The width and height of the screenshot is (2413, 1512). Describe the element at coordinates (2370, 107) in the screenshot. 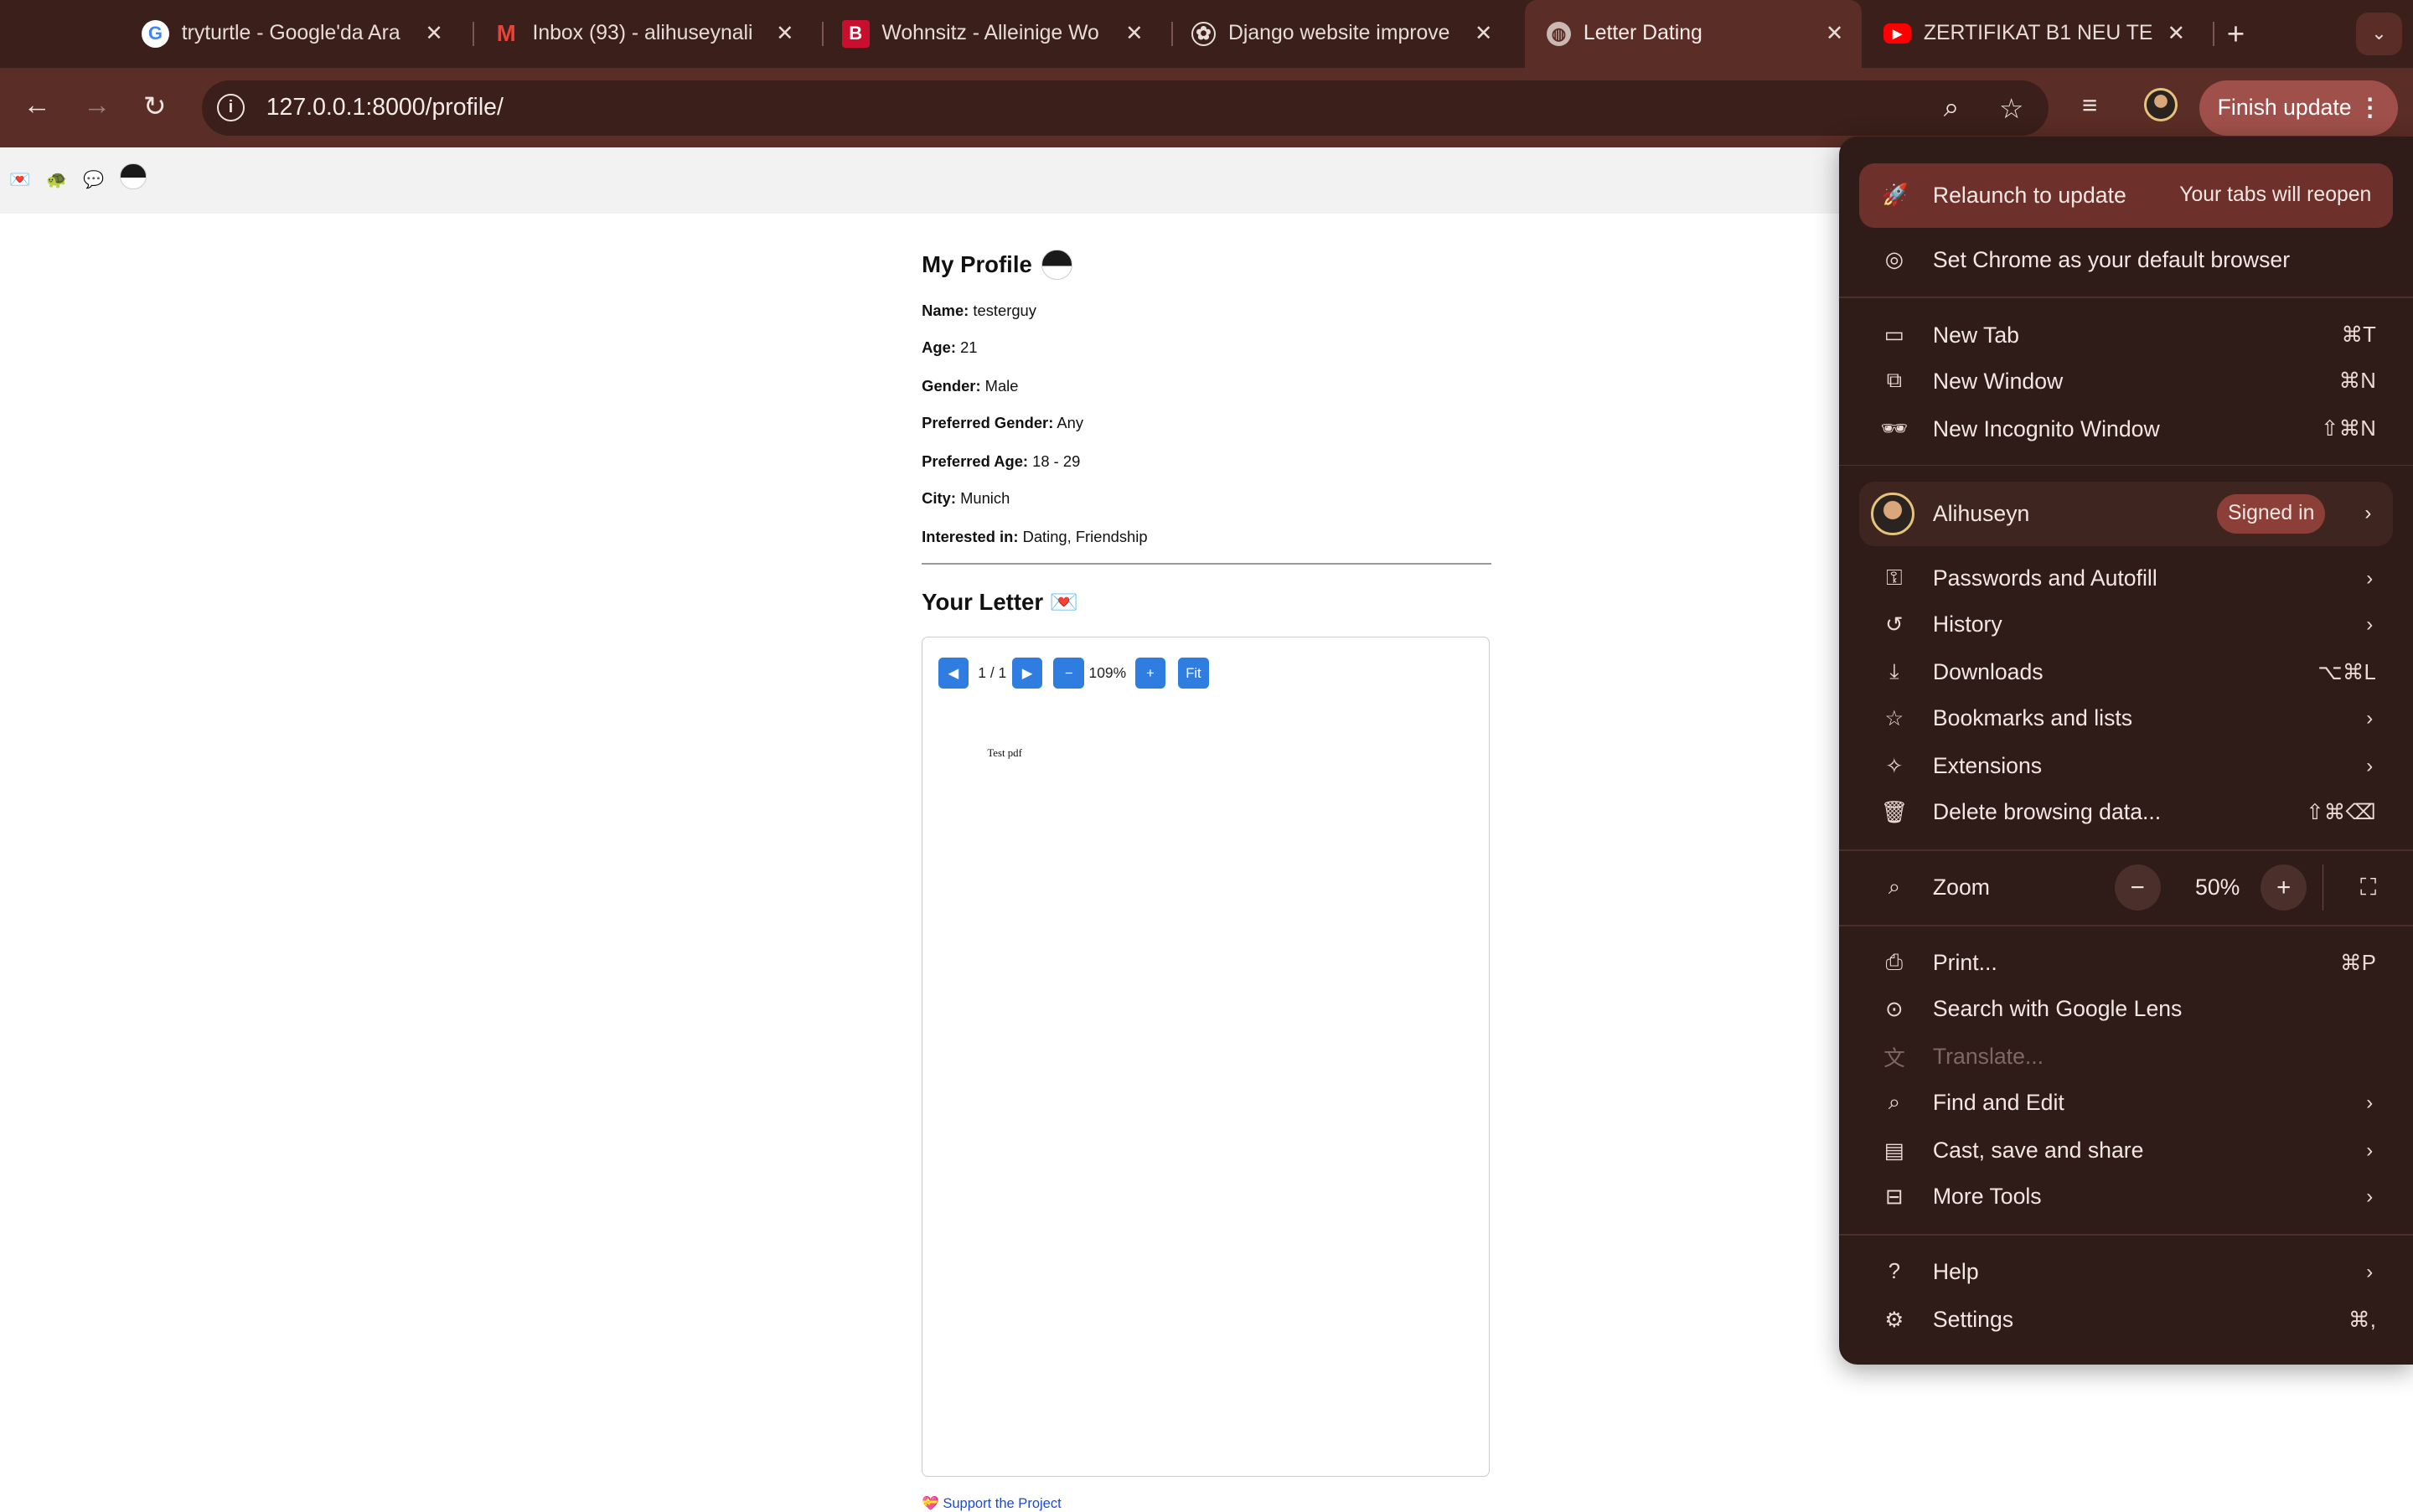

I see `more-vert-icon: ⋮` at that location.